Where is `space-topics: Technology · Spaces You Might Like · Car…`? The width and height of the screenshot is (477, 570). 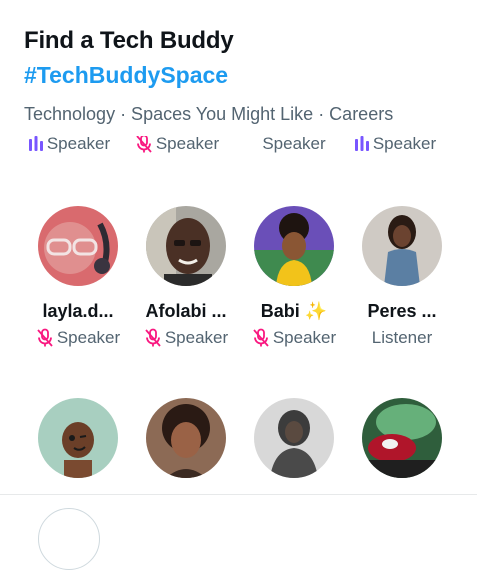
space-topics: Technology · Spaces You Might Like · Car… is located at coordinates (209, 114).